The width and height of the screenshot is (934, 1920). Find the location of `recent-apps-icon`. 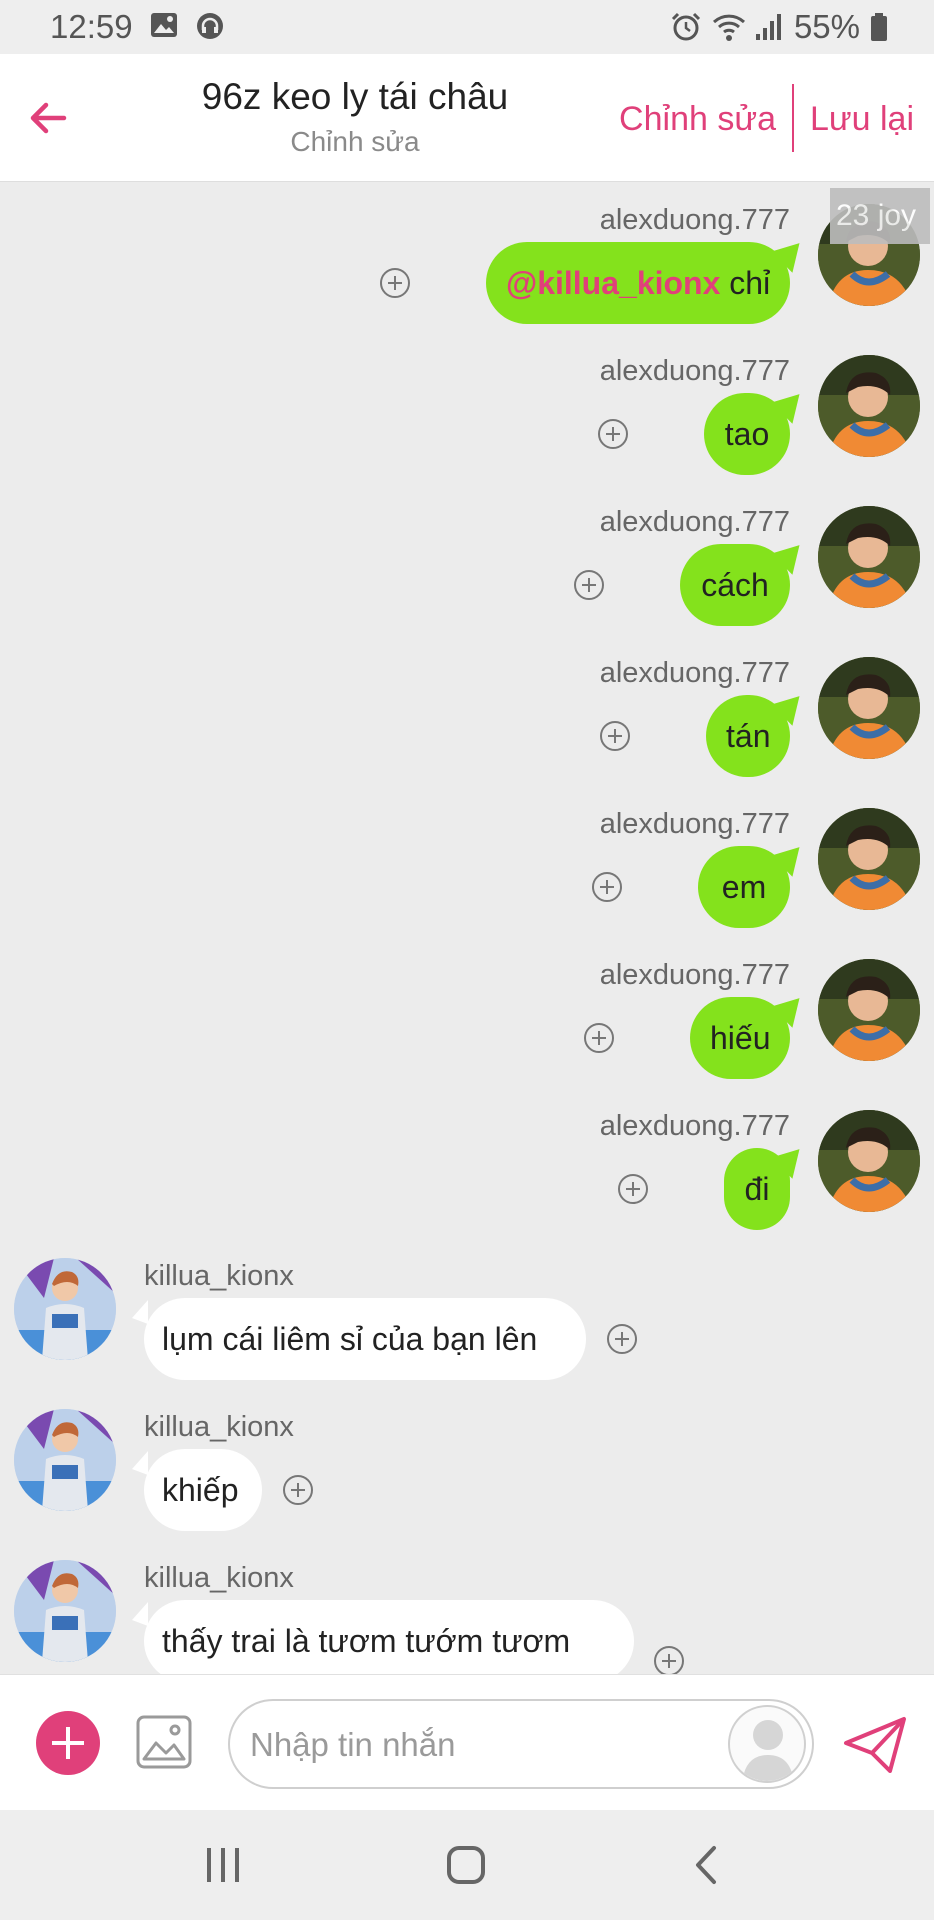

recent-apps-icon is located at coordinates (223, 1865).